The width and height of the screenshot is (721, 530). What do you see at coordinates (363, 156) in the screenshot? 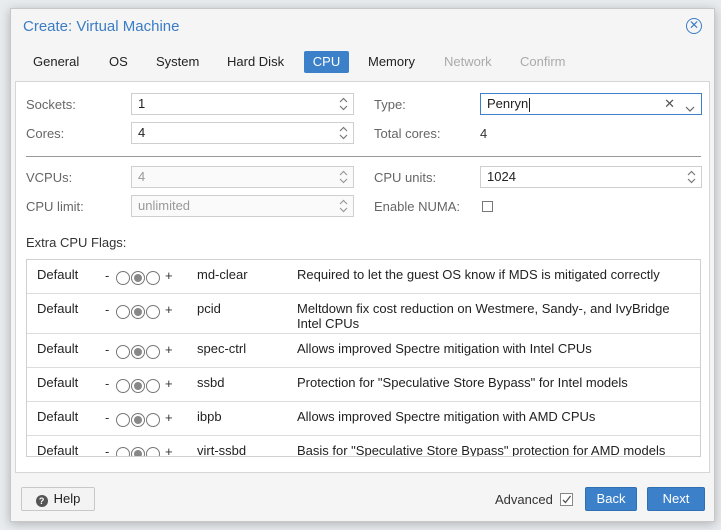
I see `section-divider` at bounding box center [363, 156].